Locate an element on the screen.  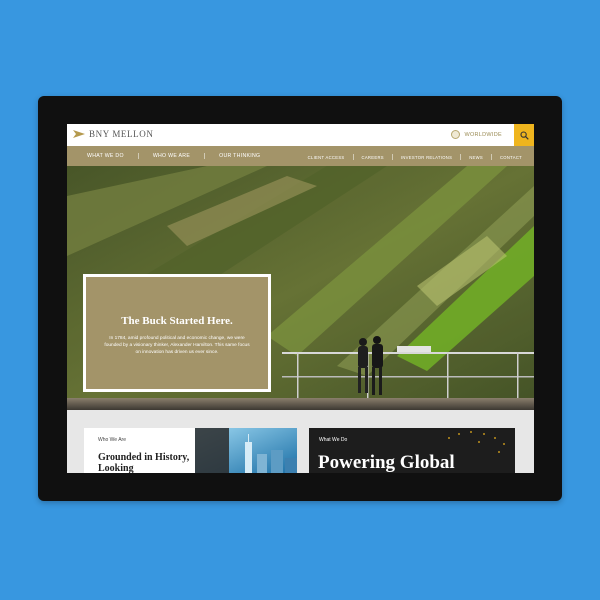
card-heading: Powering Global is located at coordinates (386, 462).